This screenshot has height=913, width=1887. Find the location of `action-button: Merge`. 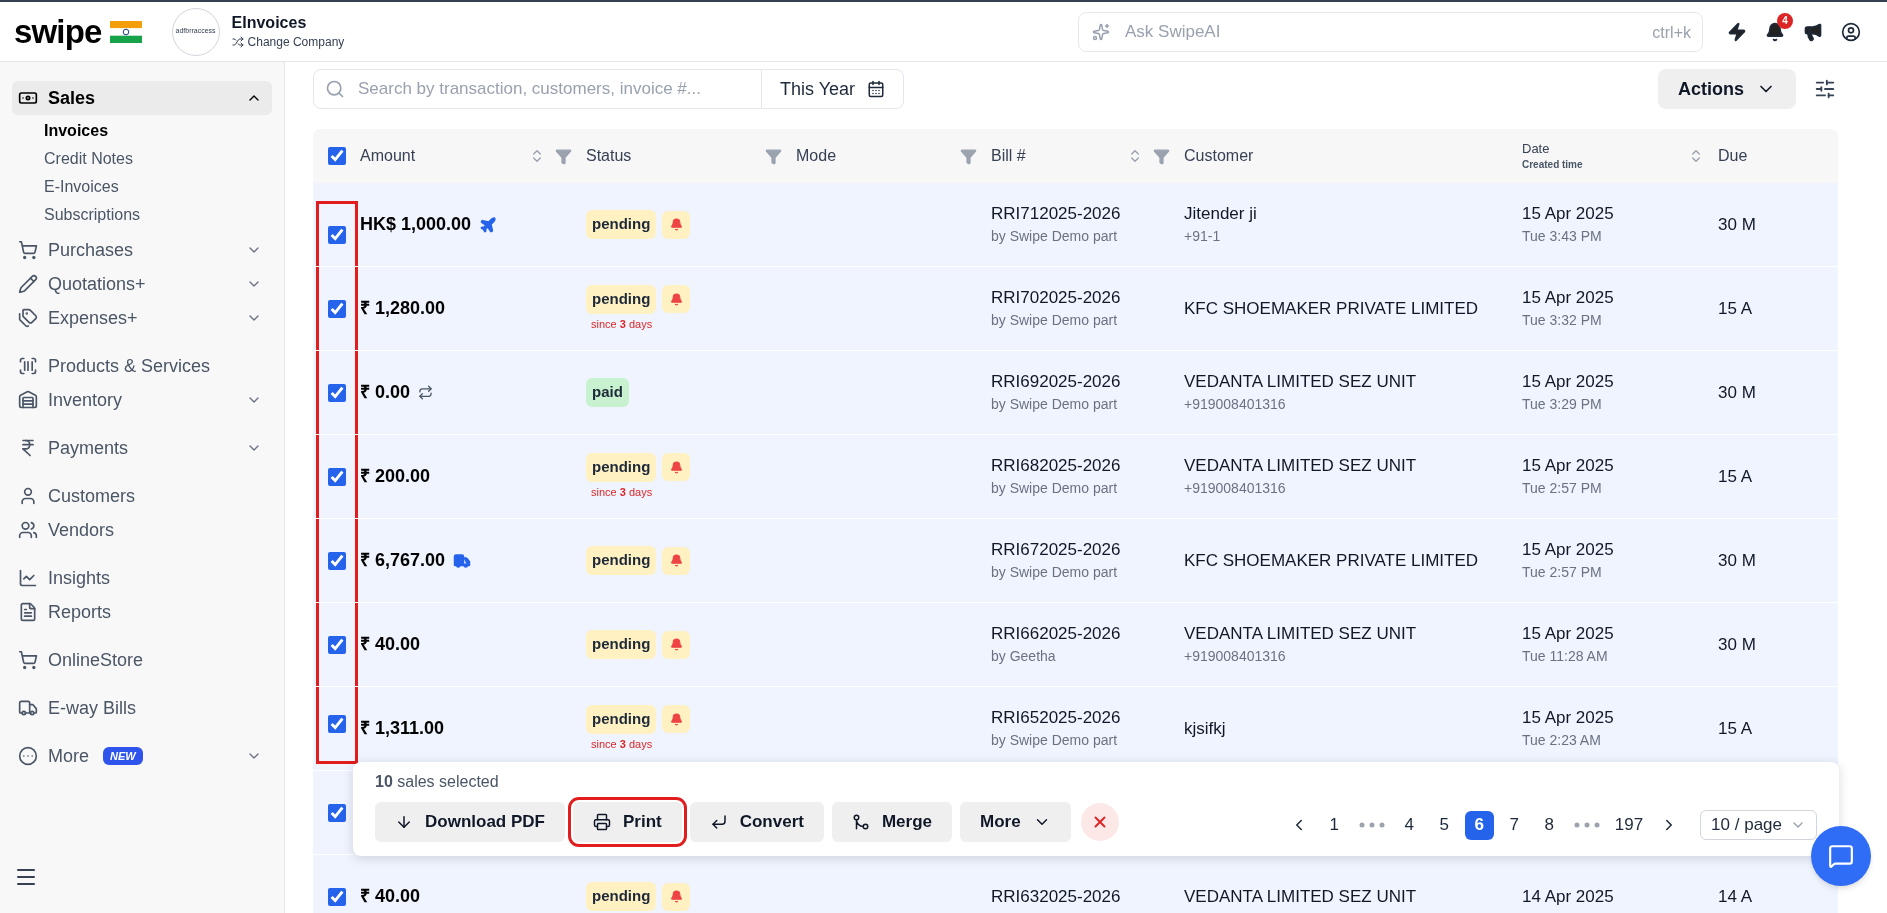

action-button: Merge is located at coordinates (891, 822).